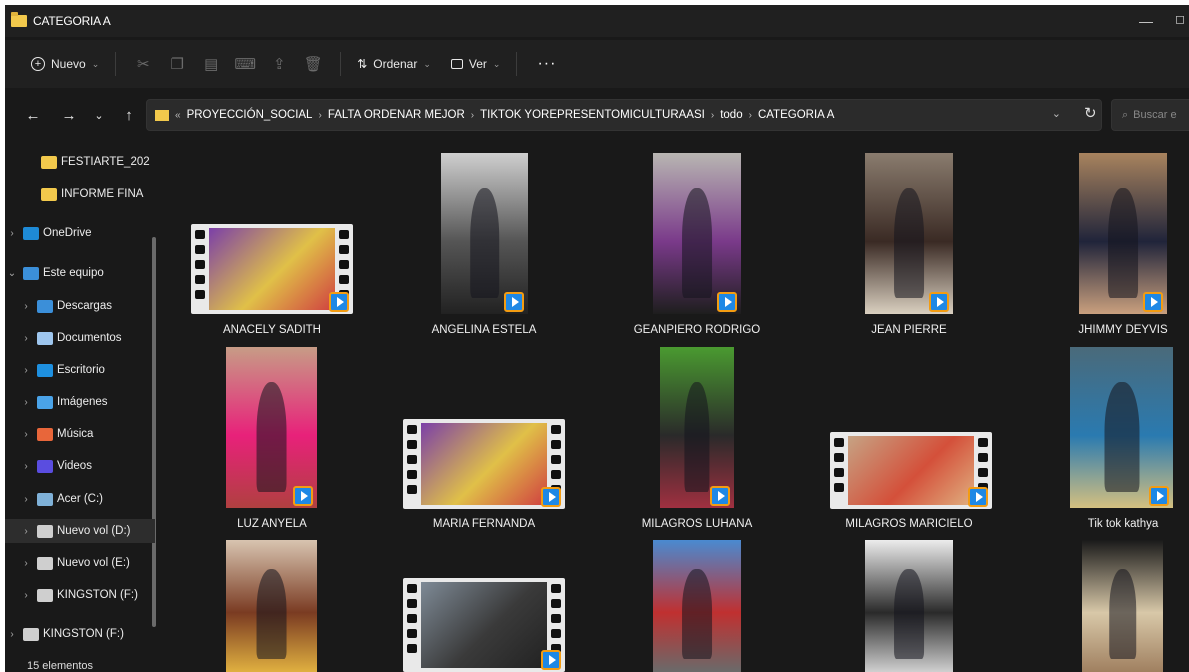 The height and width of the screenshot is (672, 1189). What do you see at coordinates (31, 233) in the screenshot?
I see `cloud-icon` at bounding box center [31, 233].